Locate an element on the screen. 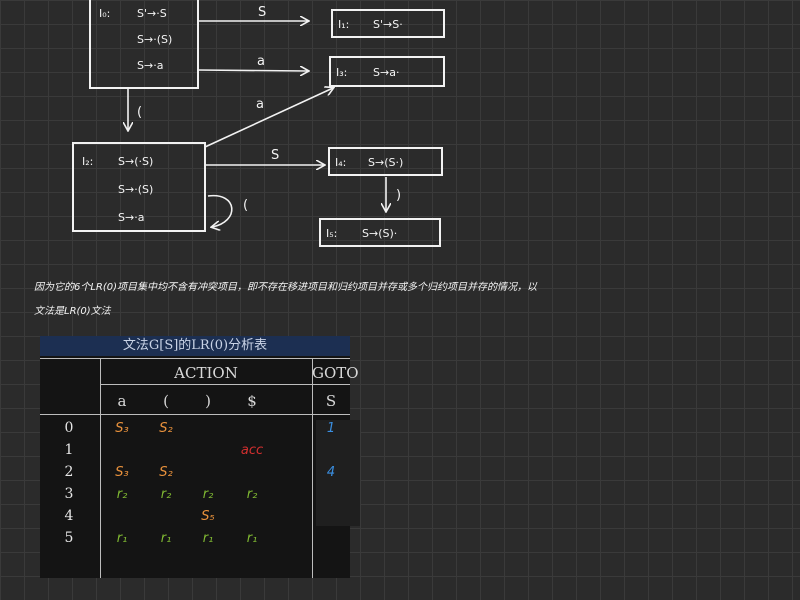  transition-i0-i1: S is located at coordinates (253, 13).